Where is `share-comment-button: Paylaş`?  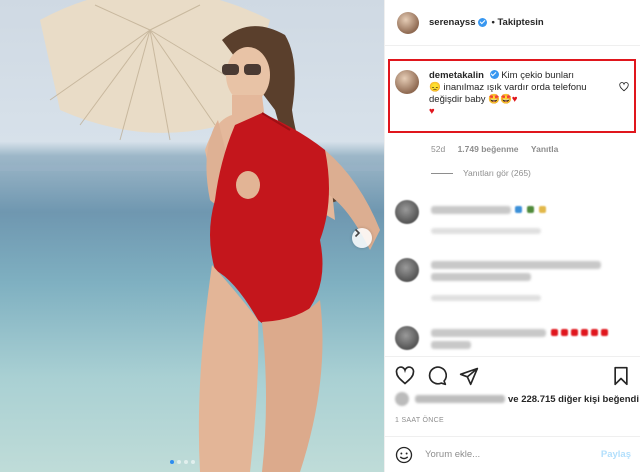
share-comment-button: Paylaş is located at coordinates (616, 454).